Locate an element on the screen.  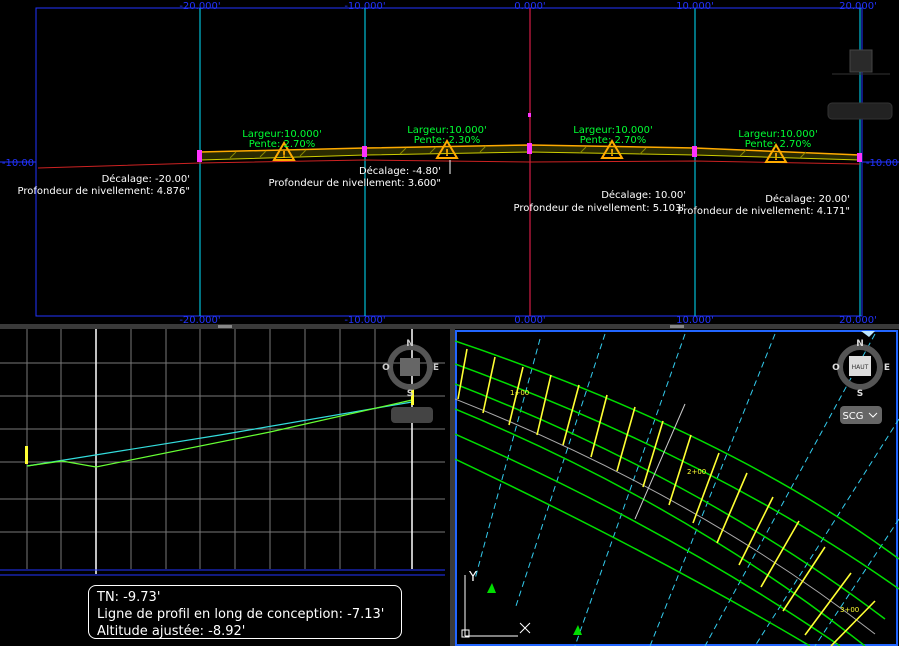
station-label: 3+00 is located at coordinates (849, 610).